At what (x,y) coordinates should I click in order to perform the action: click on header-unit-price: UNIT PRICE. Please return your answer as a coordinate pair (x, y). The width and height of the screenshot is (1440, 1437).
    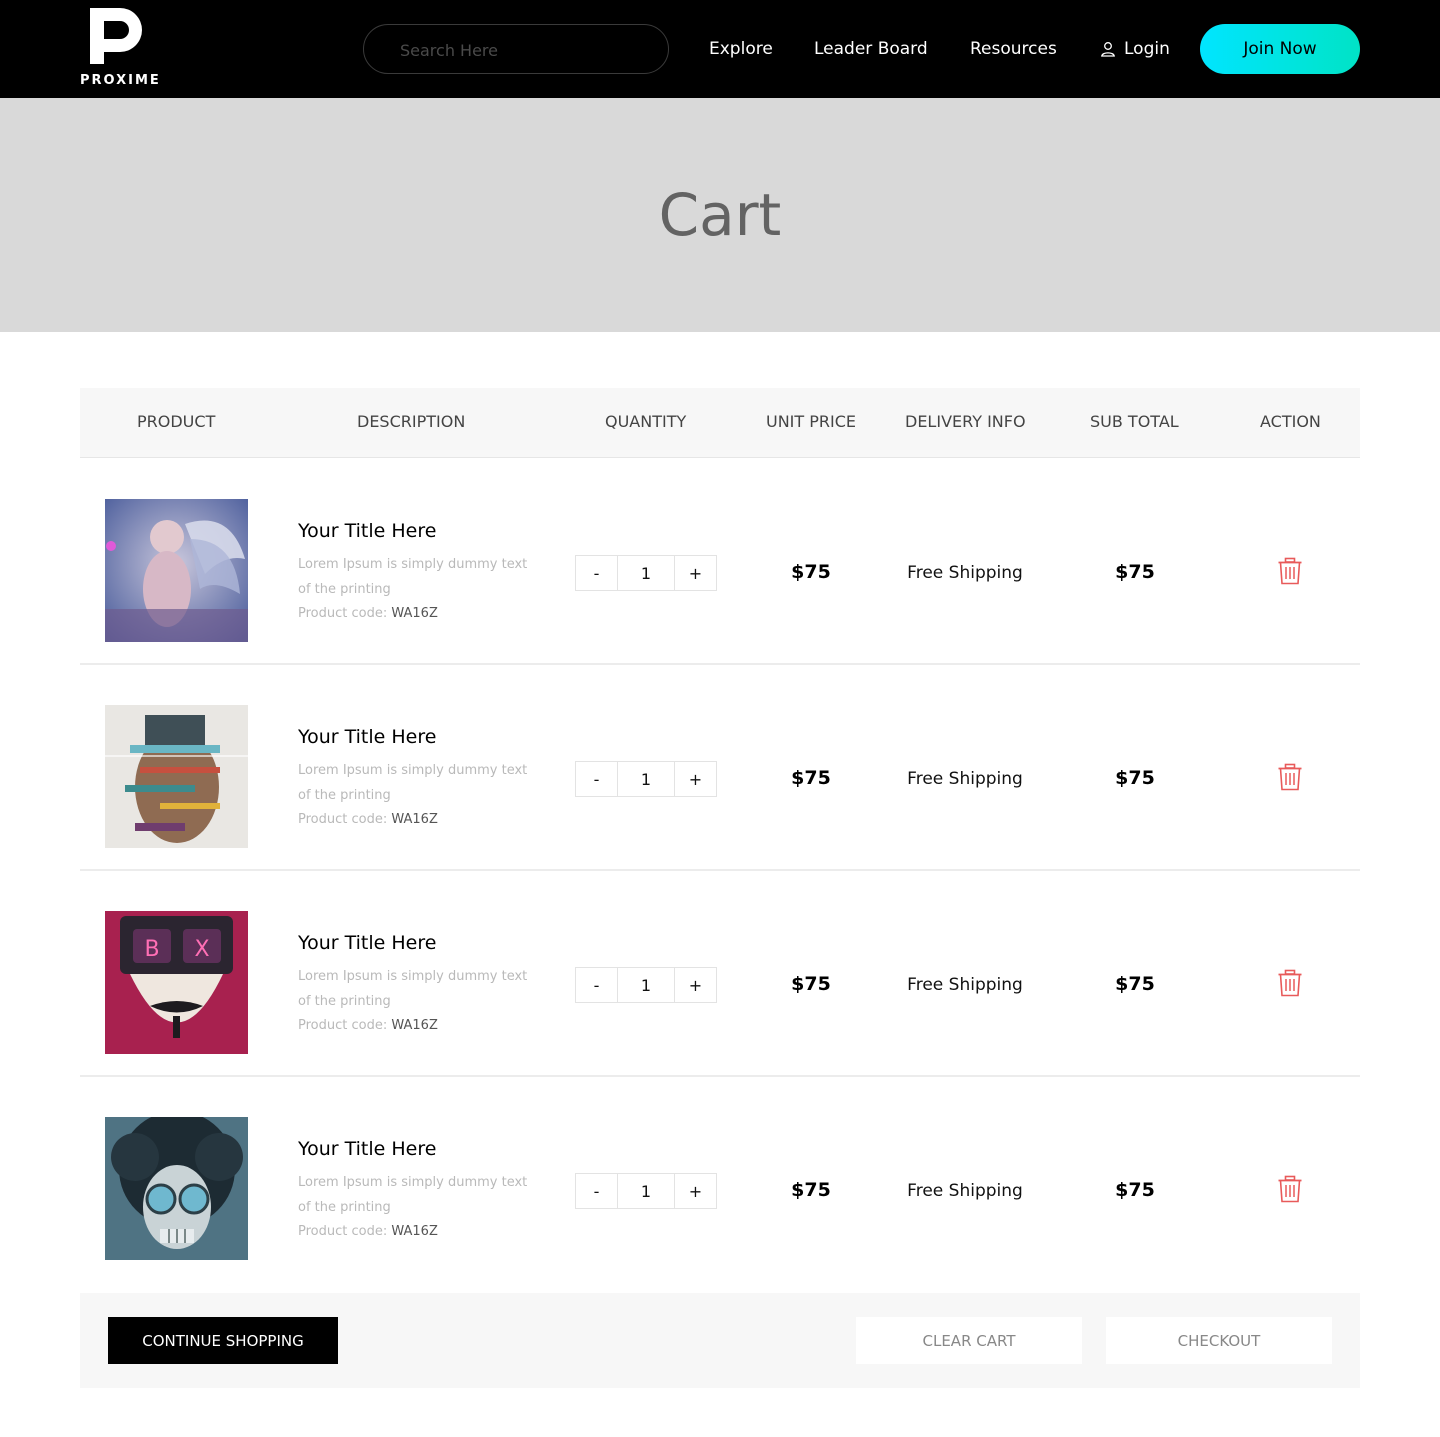
    Looking at the image, I should click on (811, 421).